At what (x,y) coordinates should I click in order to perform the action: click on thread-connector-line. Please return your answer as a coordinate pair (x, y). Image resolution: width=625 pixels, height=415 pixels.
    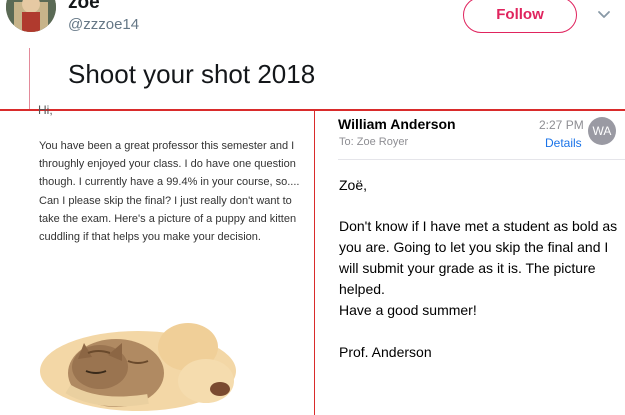
    Looking at the image, I should click on (29, 79).